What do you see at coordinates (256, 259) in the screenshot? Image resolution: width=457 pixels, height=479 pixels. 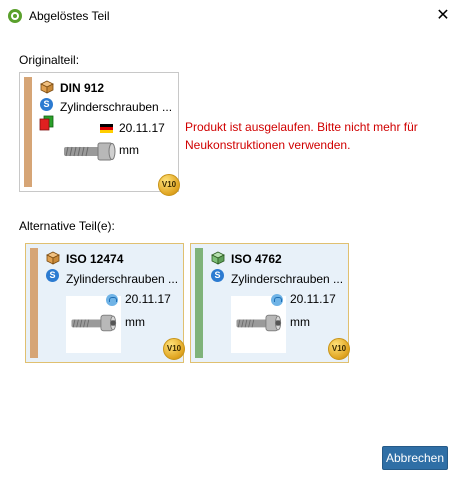 I see `part-name: ISO 4762` at bounding box center [256, 259].